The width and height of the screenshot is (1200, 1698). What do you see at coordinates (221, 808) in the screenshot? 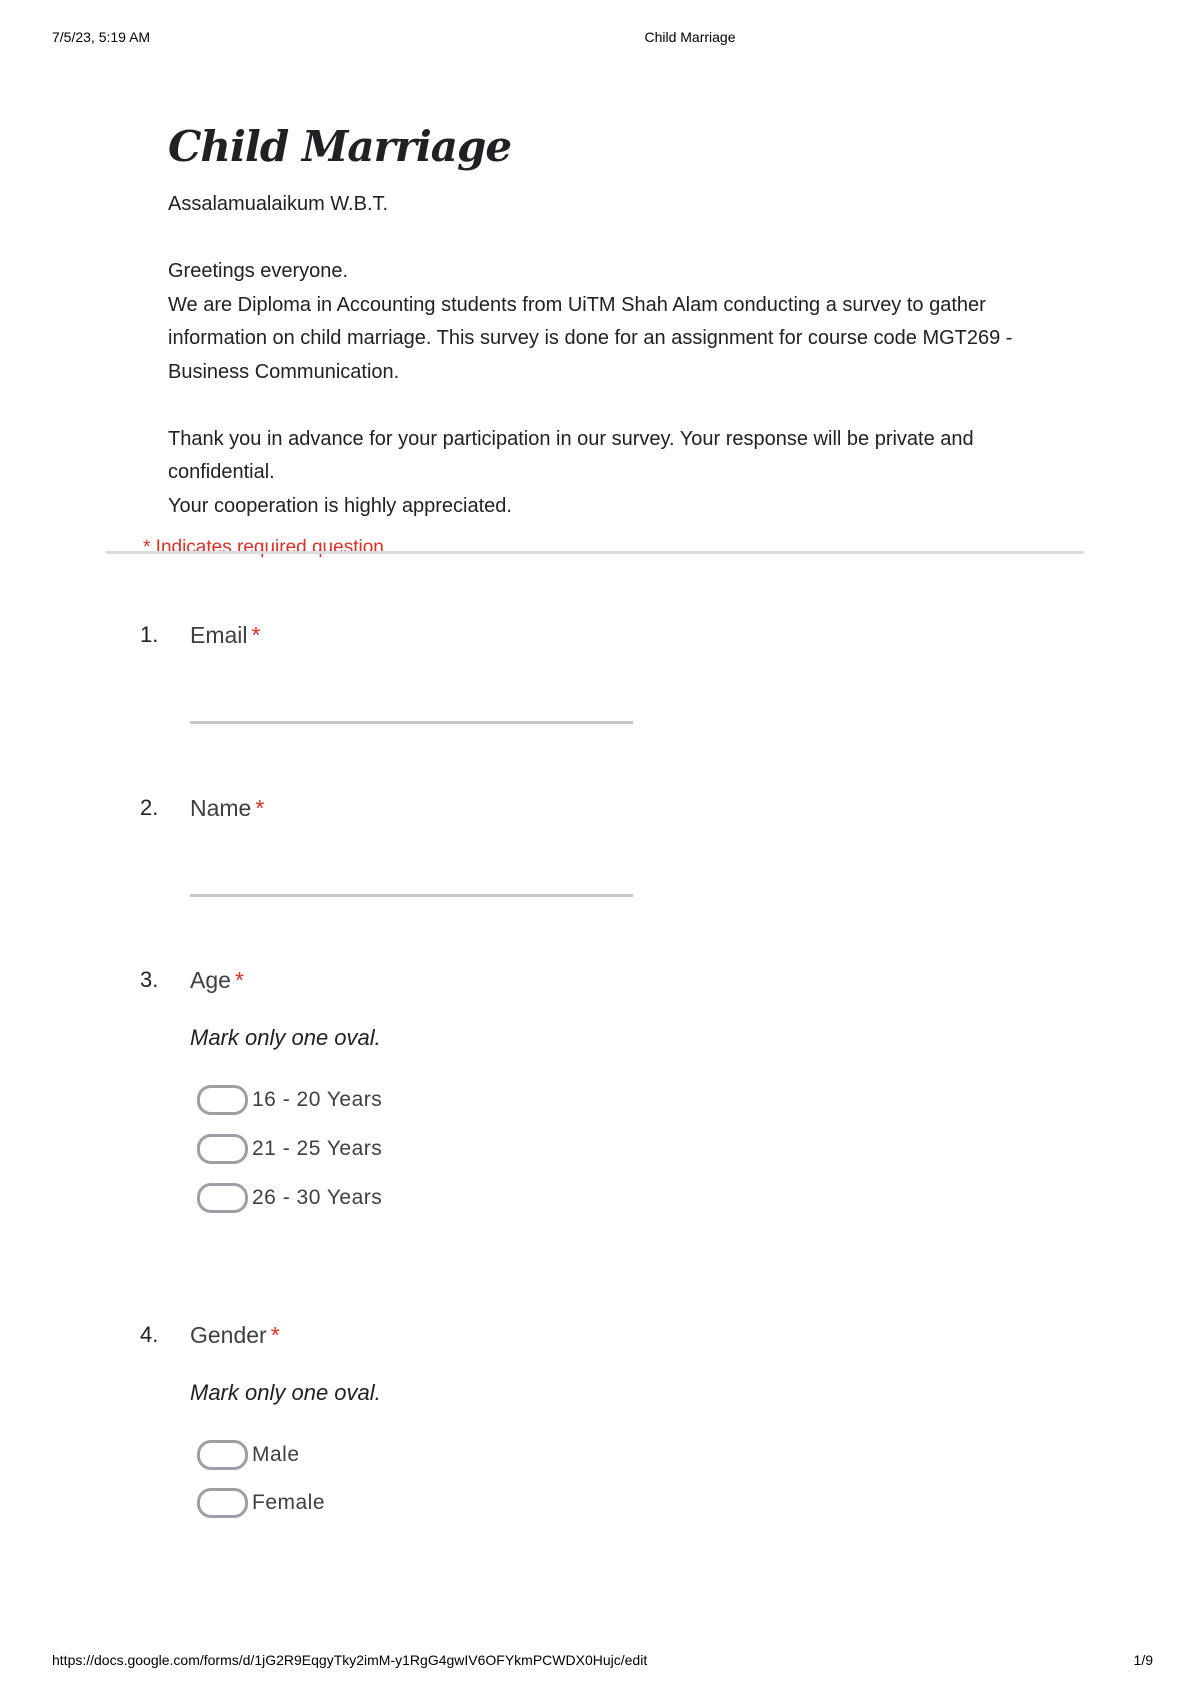
I see `question-title-text: Name` at bounding box center [221, 808].